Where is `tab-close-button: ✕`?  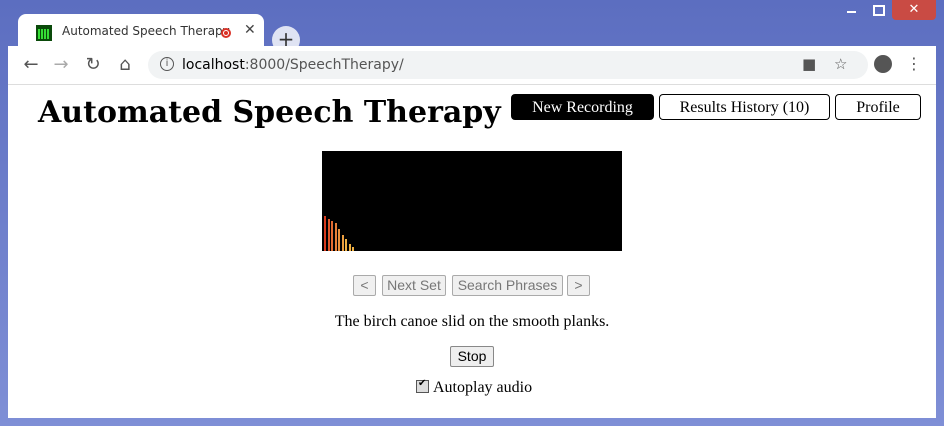 tab-close-button: ✕ is located at coordinates (250, 30).